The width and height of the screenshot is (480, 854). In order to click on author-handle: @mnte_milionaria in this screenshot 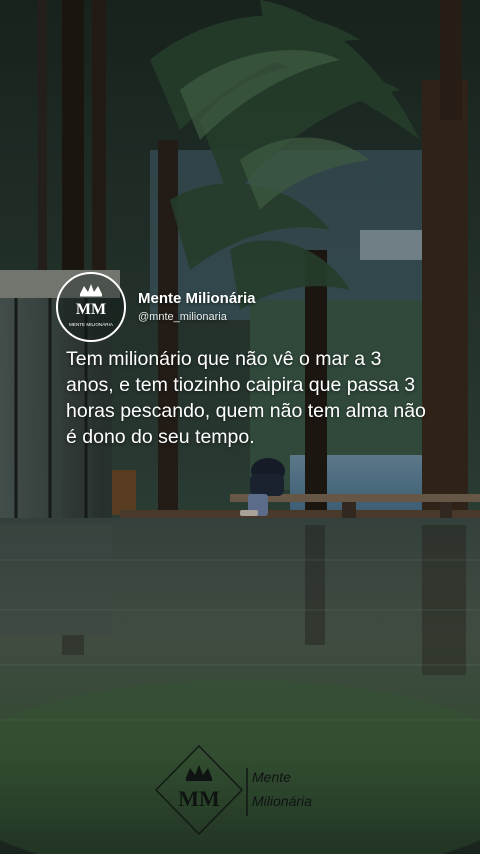, I will do `click(182, 317)`.